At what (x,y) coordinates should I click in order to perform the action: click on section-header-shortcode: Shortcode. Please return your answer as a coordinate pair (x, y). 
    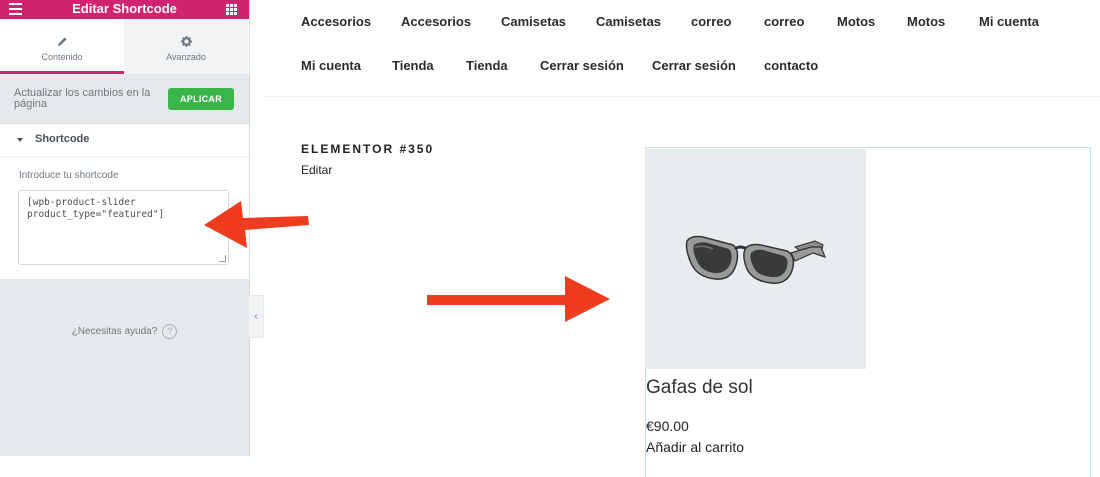
    Looking at the image, I should click on (124, 140).